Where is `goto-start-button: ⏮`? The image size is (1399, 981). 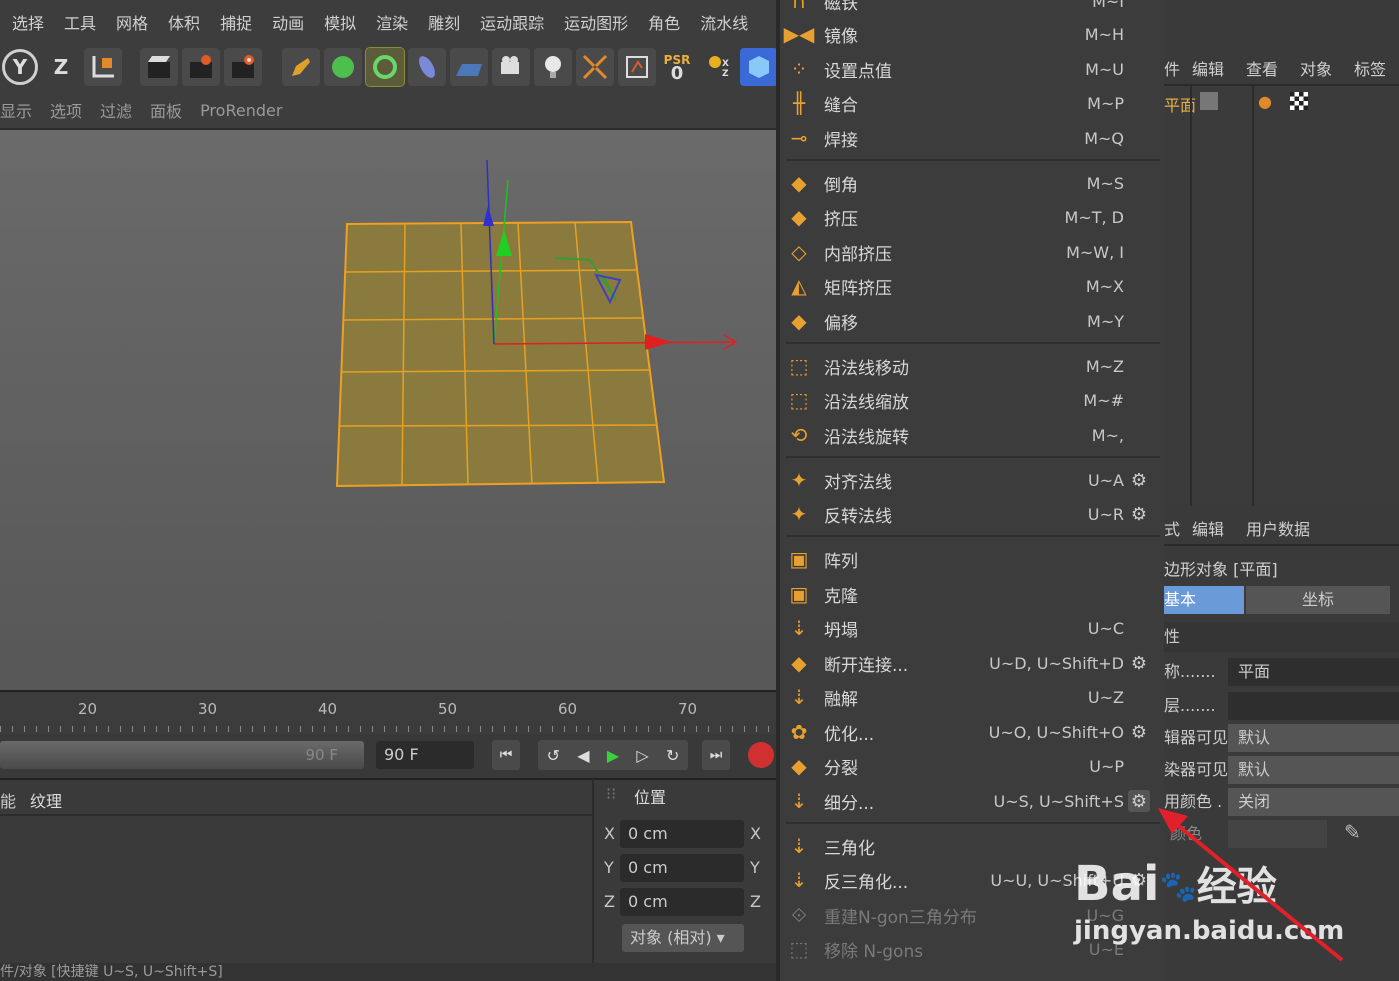
goto-start-button: ⏮ is located at coordinates (506, 755).